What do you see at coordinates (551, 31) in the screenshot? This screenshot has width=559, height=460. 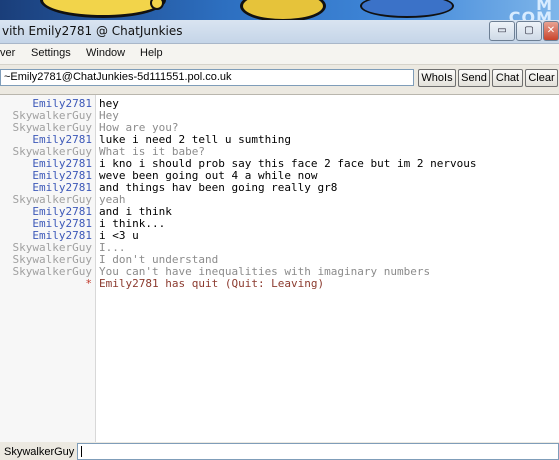 I see `close-button: ✕` at bounding box center [551, 31].